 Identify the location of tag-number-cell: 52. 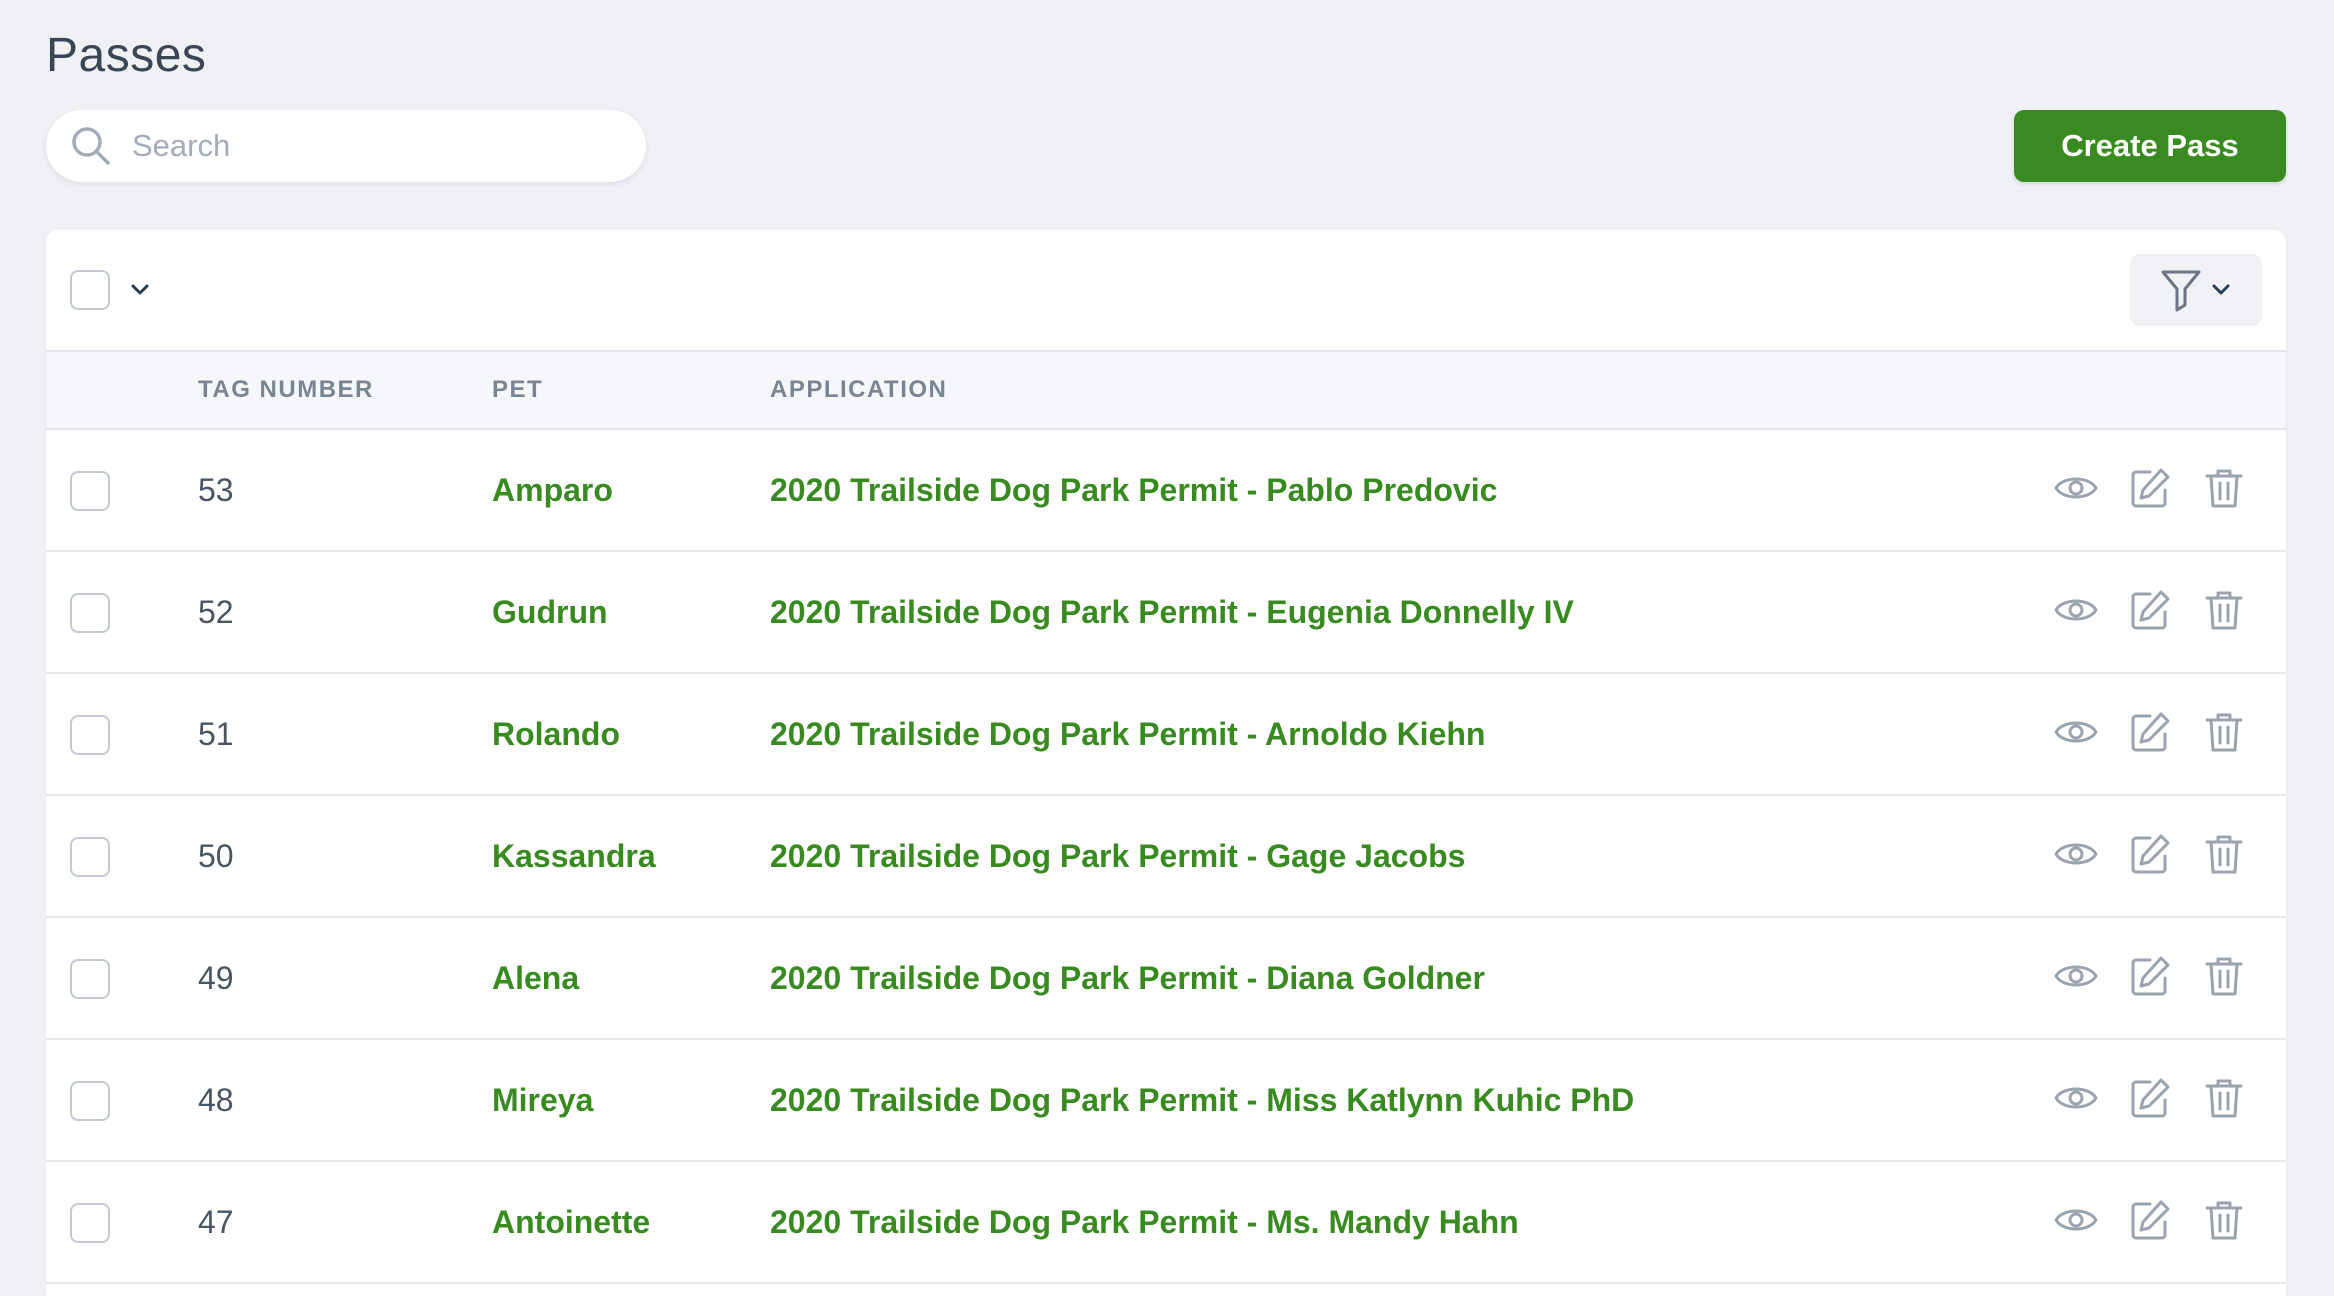
(216, 612).